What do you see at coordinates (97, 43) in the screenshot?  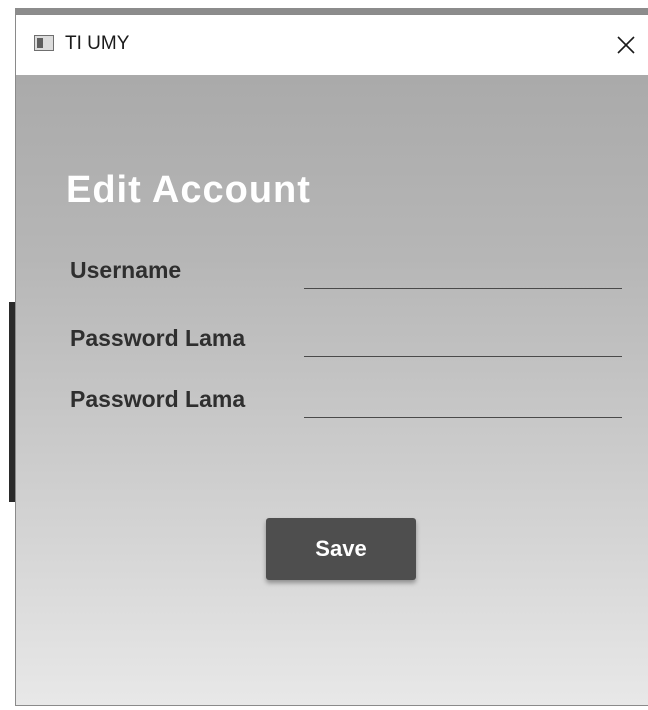 I see `window-title: TI UMY` at bounding box center [97, 43].